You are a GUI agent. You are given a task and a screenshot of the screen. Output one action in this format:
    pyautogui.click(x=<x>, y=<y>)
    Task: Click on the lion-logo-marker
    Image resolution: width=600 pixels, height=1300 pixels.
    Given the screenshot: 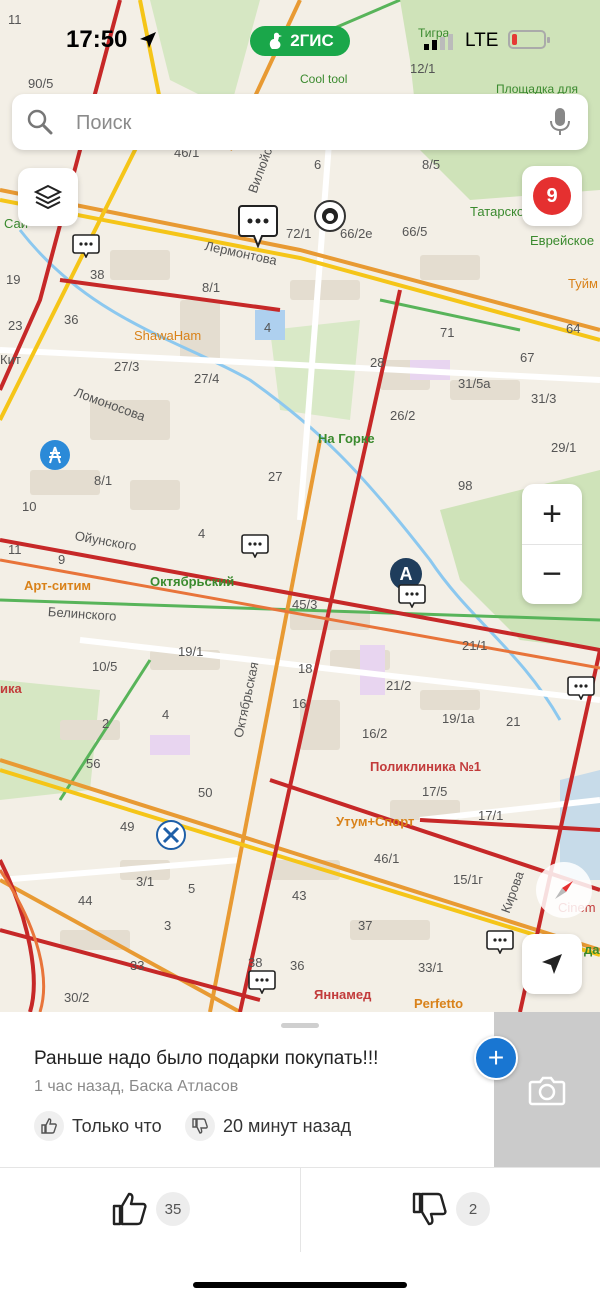 What is the action you would take?
    pyautogui.click(x=330, y=216)
    